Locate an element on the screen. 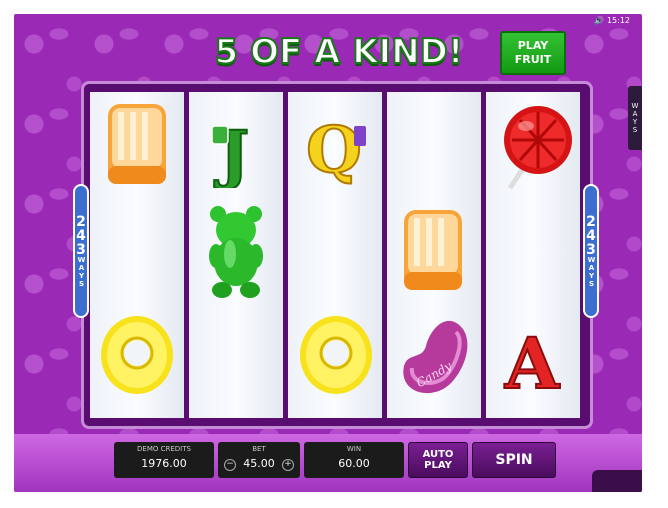  autoplay-button: AUTO PLAY is located at coordinates (438, 460).